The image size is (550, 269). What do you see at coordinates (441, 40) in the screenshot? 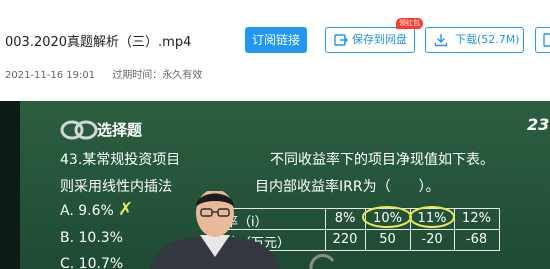
I see `download-icon` at bounding box center [441, 40].